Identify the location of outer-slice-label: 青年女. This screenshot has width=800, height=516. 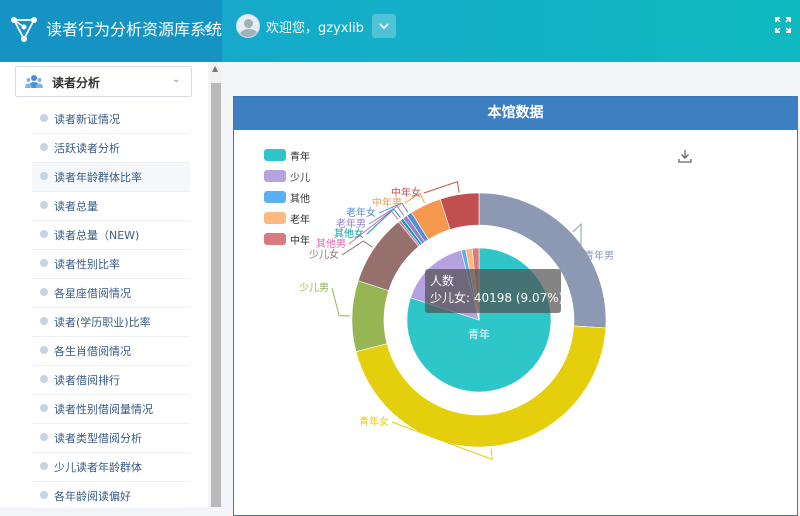
(374, 421).